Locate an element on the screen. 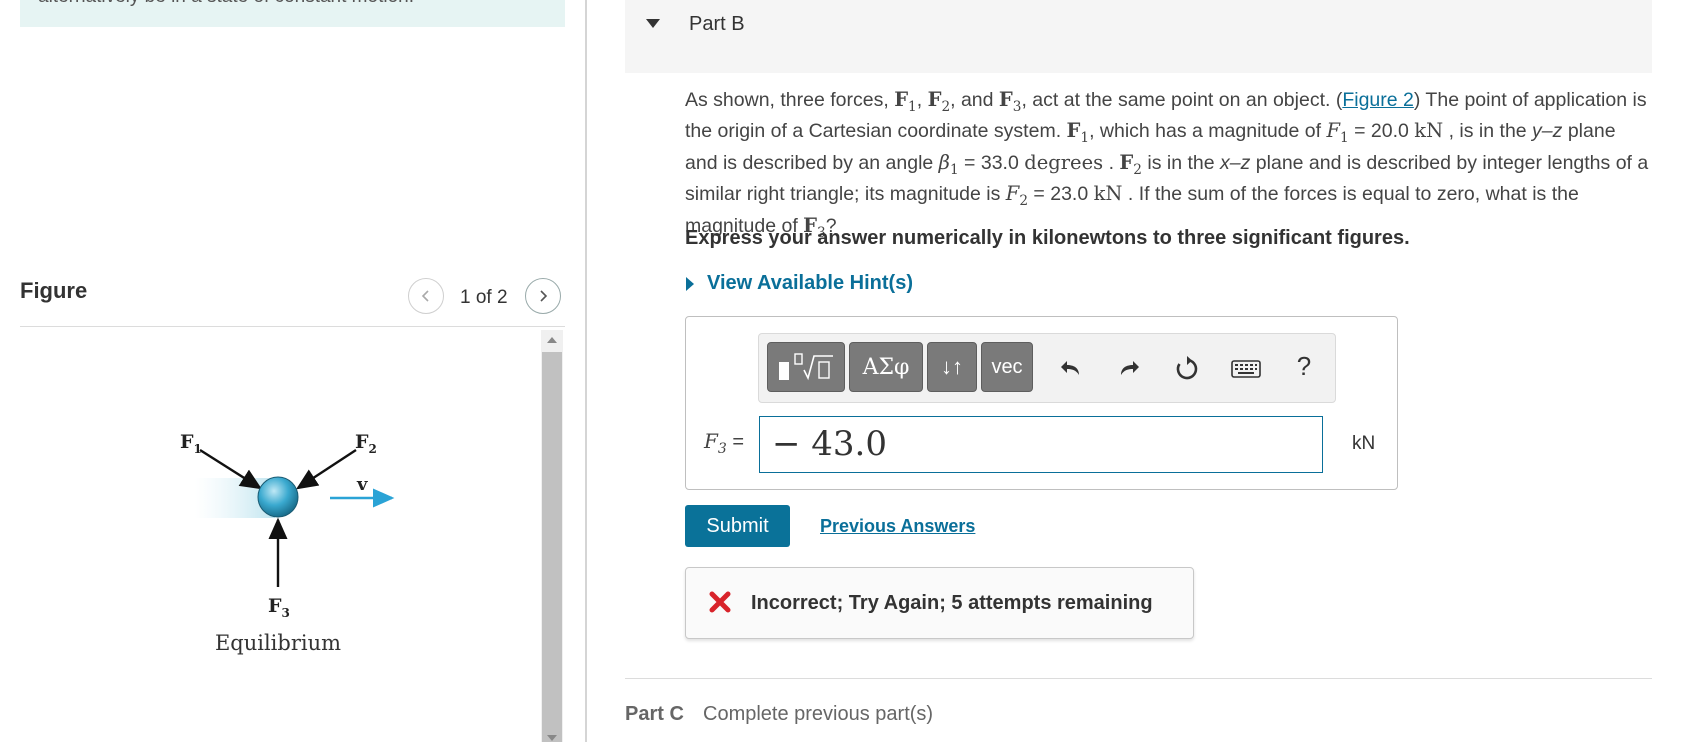 The width and height of the screenshot is (1681, 747). previous-figure-button is located at coordinates (426, 296).